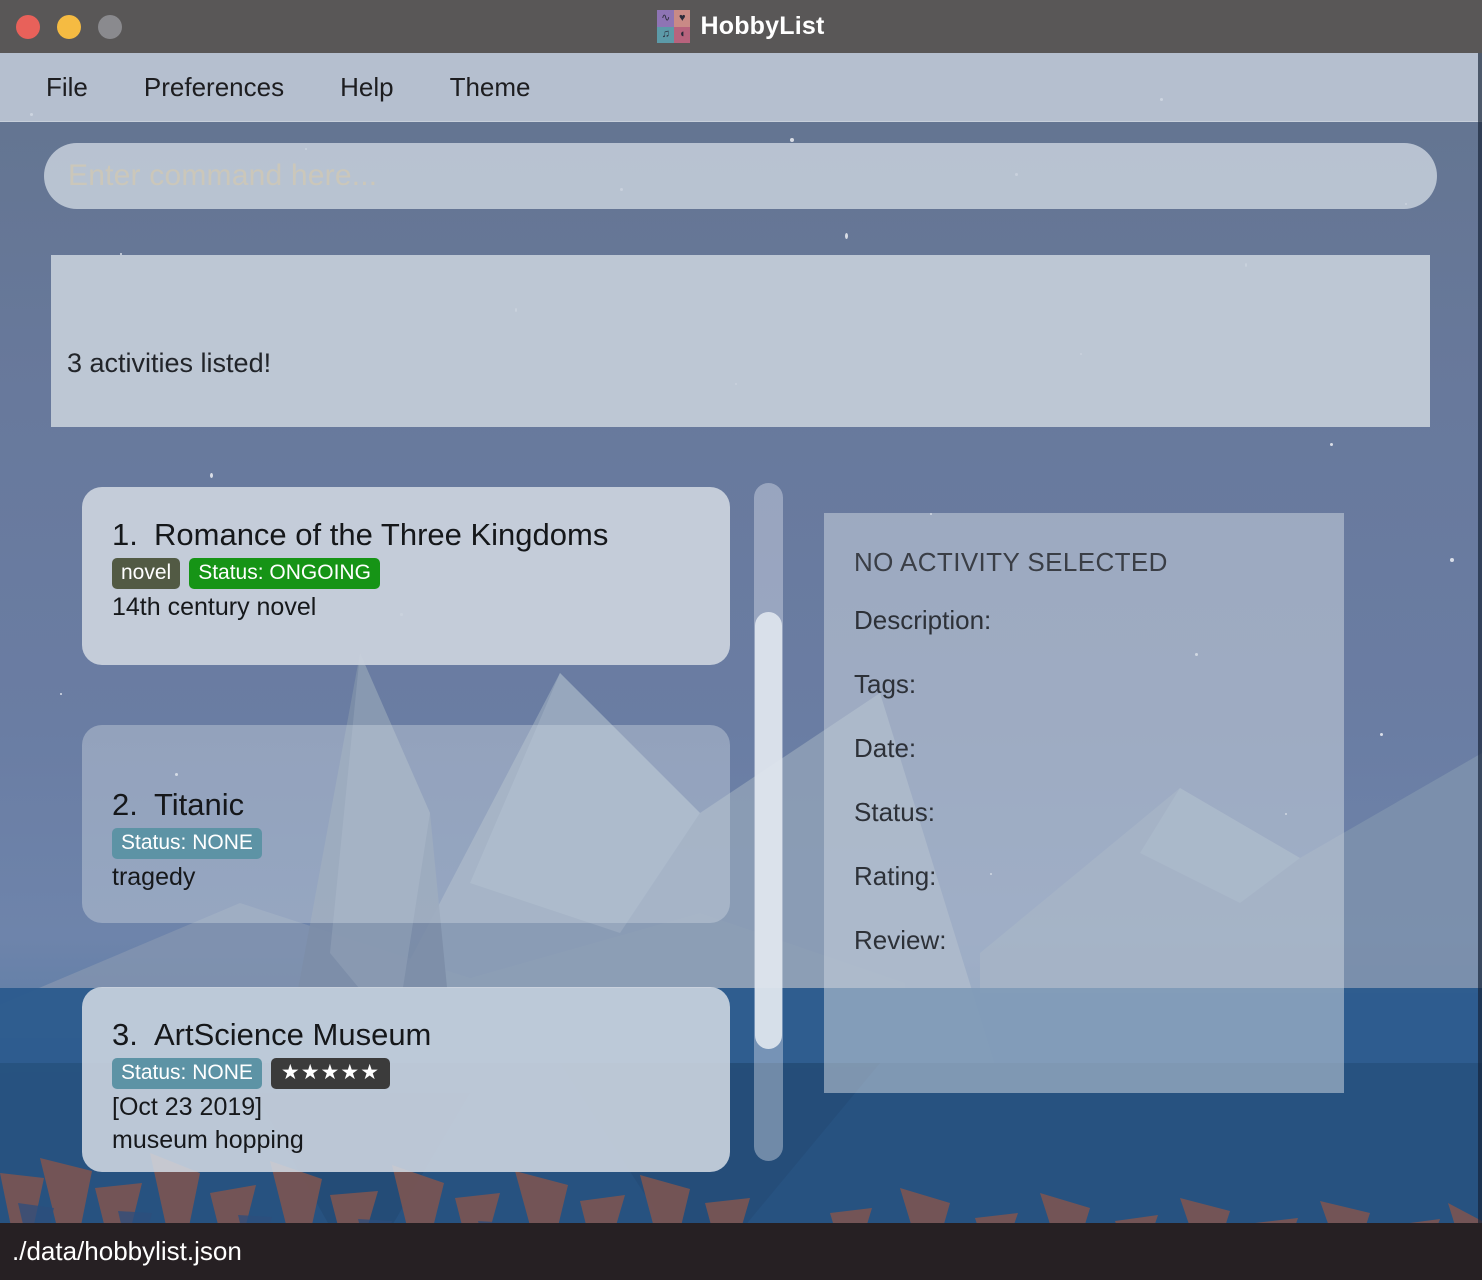 This screenshot has width=1482, height=1280. What do you see at coordinates (741, 87) in the screenshot?
I see `menu-bar: File Preferences Help Theme` at bounding box center [741, 87].